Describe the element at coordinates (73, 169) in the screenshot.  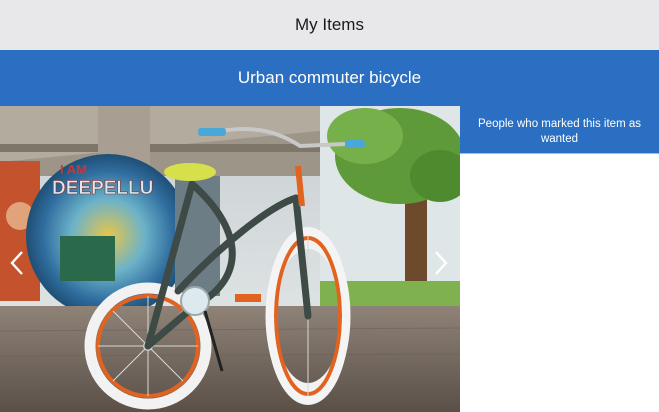
I see `svg-text: I AM` at that location.